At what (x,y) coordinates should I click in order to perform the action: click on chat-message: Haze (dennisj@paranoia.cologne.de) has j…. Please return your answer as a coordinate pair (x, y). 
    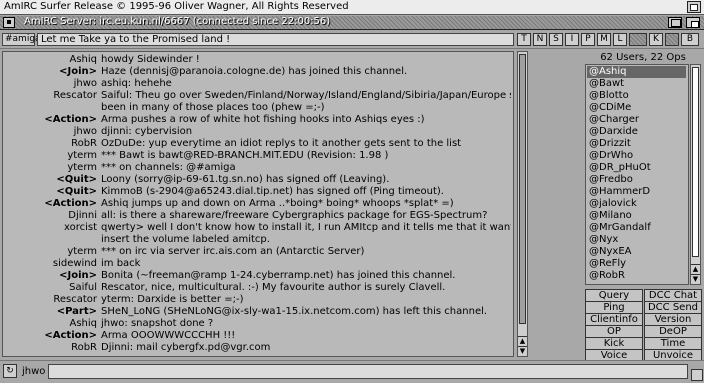
    Looking at the image, I should click on (254, 71).